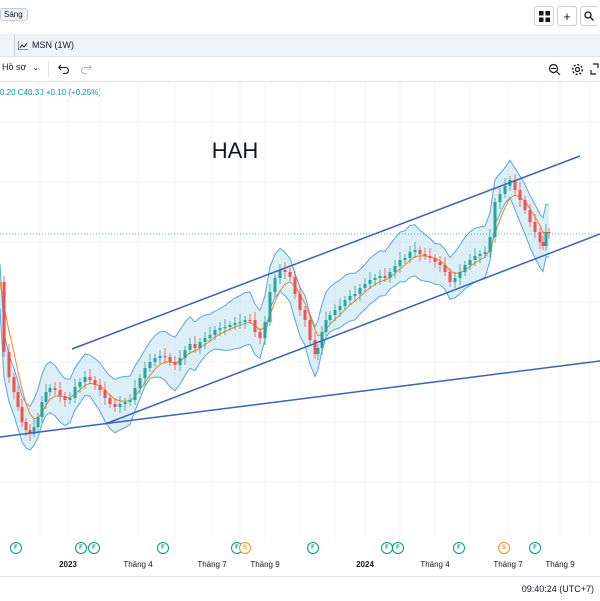 This screenshot has height=601, width=600. I want to click on status-bar: 09:40:24 (UTC+7), so click(300, 588).